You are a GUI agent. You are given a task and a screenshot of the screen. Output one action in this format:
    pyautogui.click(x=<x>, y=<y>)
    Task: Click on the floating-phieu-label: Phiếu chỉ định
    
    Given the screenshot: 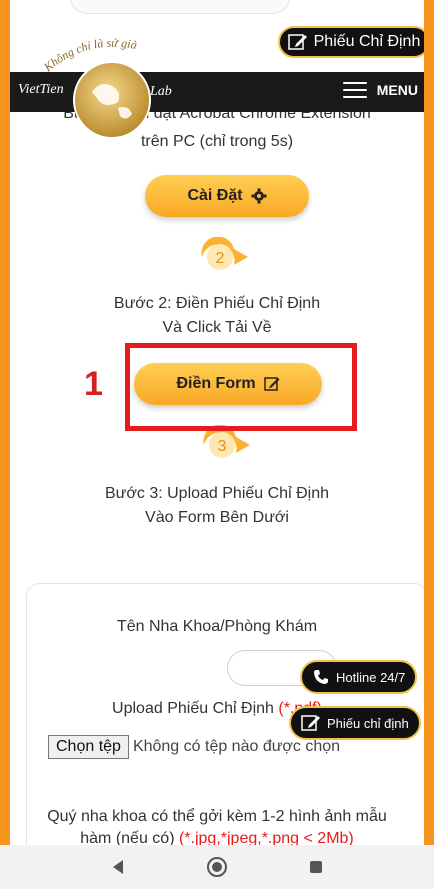 What is the action you would take?
    pyautogui.click(x=368, y=723)
    